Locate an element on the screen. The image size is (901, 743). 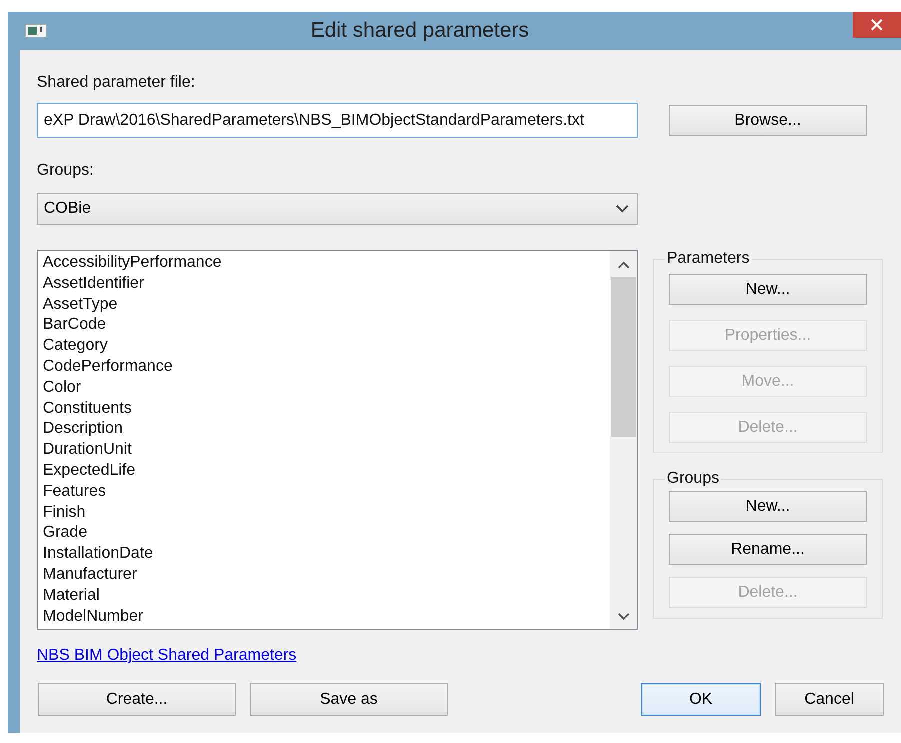
group-title: Groups is located at coordinates (693, 479).